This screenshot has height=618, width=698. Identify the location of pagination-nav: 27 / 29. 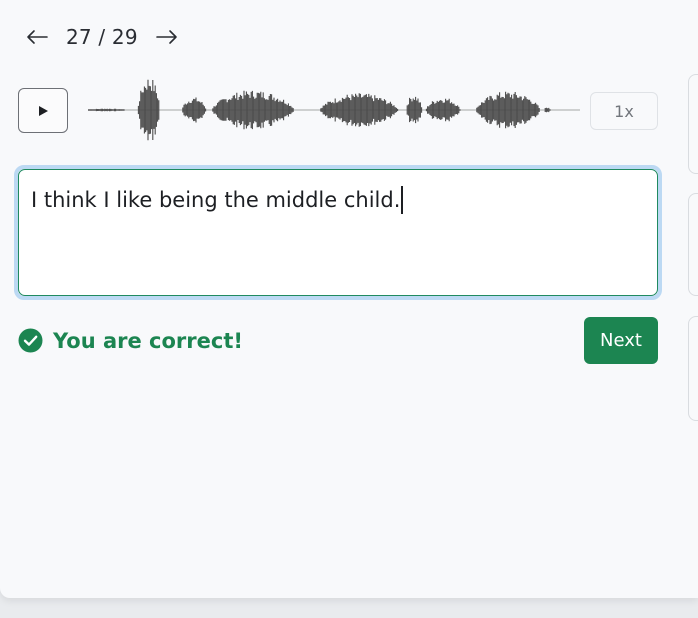
(102, 37).